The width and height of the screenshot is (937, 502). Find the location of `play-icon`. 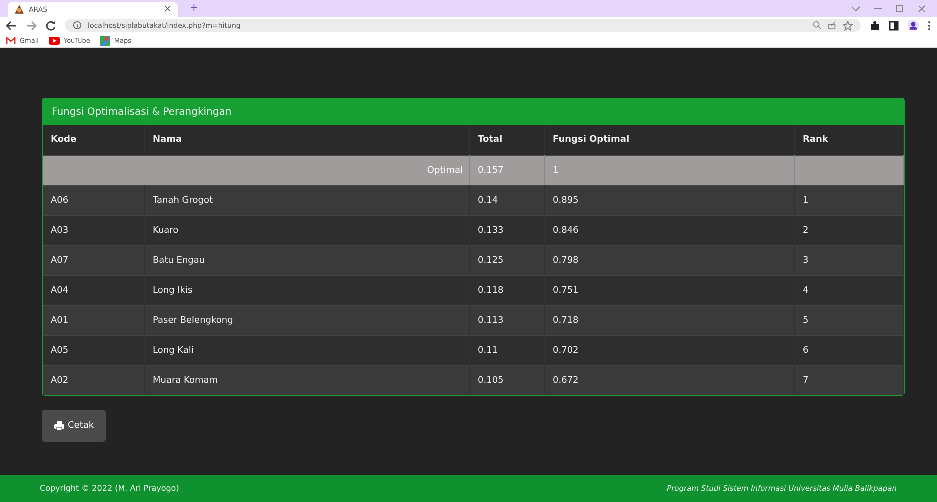

play-icon is located at coordinates (54, 40).